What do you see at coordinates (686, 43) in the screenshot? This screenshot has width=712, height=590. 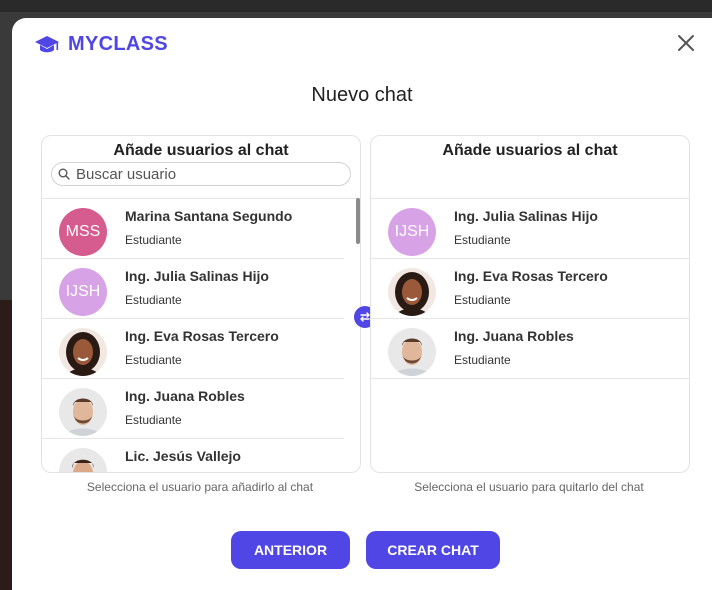 I see `close-icon` at bounding box center [686, 43].